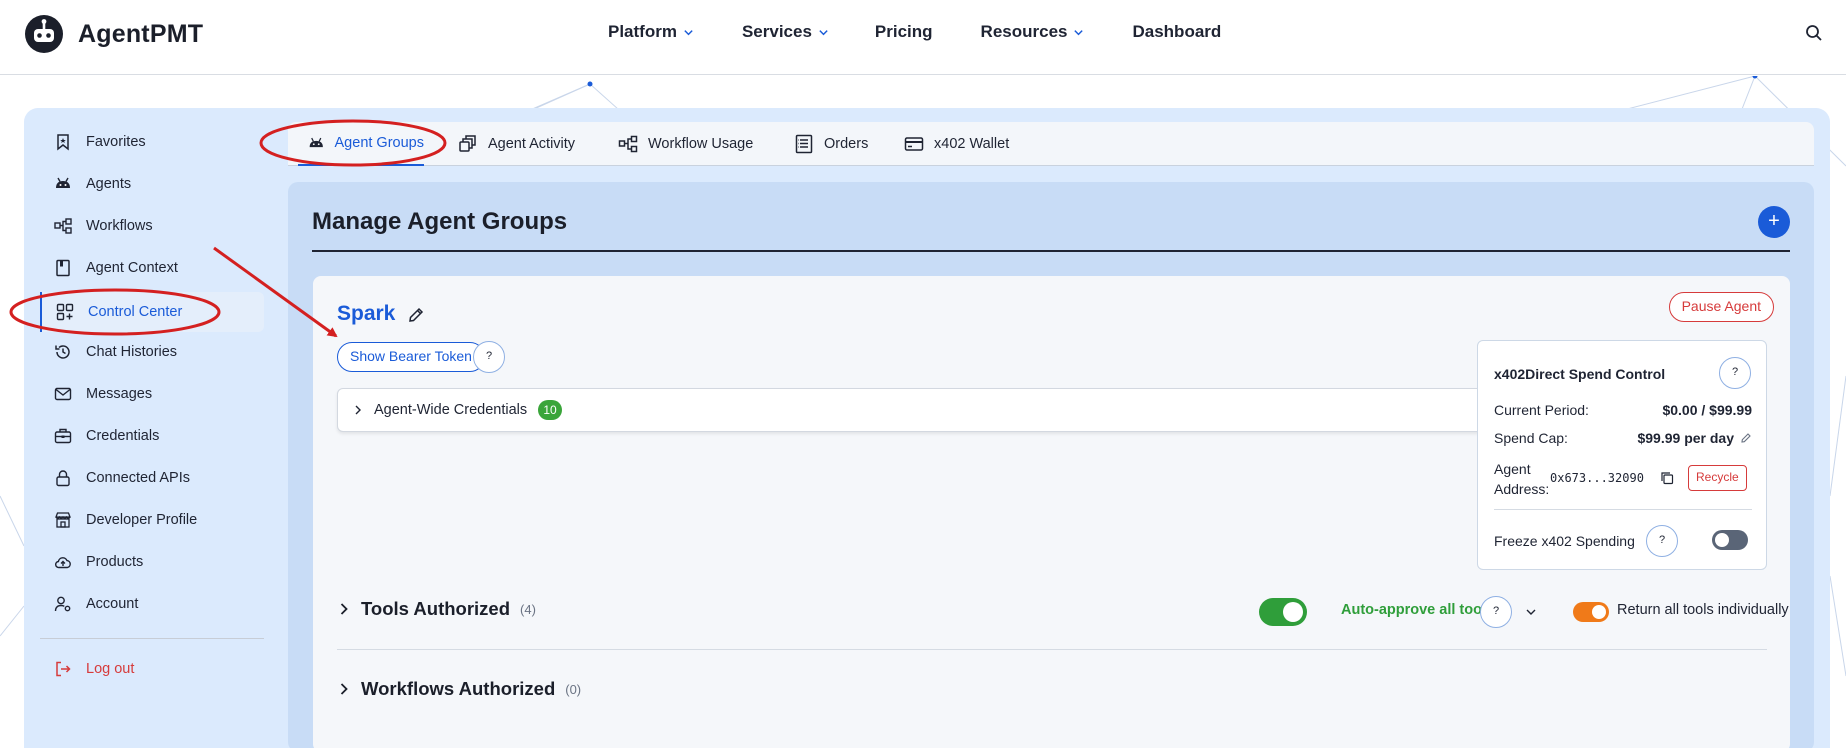 The height and width of the screenshot is (748, 1846). Describe the element at coordinates (132, 268) in the screenshot. I see `sidebar-item-label: Agent Context` at that location.